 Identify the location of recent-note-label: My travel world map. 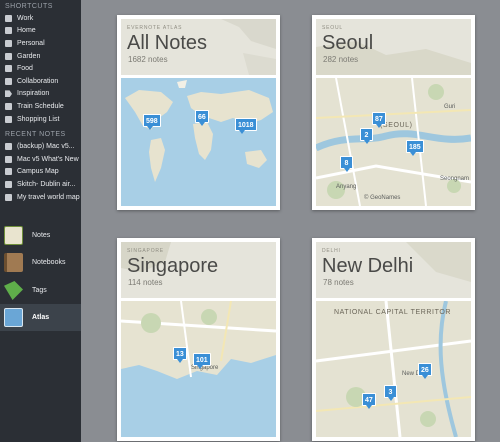
(48, 197).